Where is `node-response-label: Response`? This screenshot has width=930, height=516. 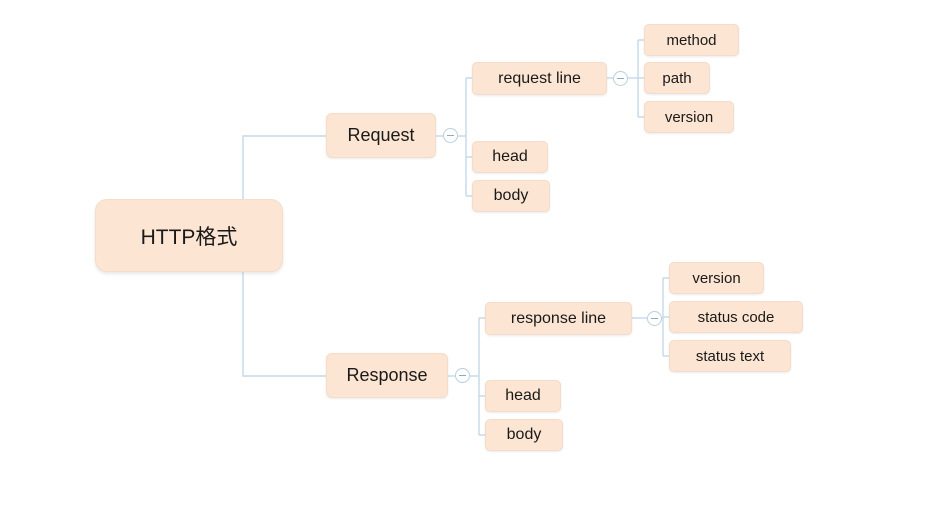 node-response-label: Response is located at coordinates (387, 375).